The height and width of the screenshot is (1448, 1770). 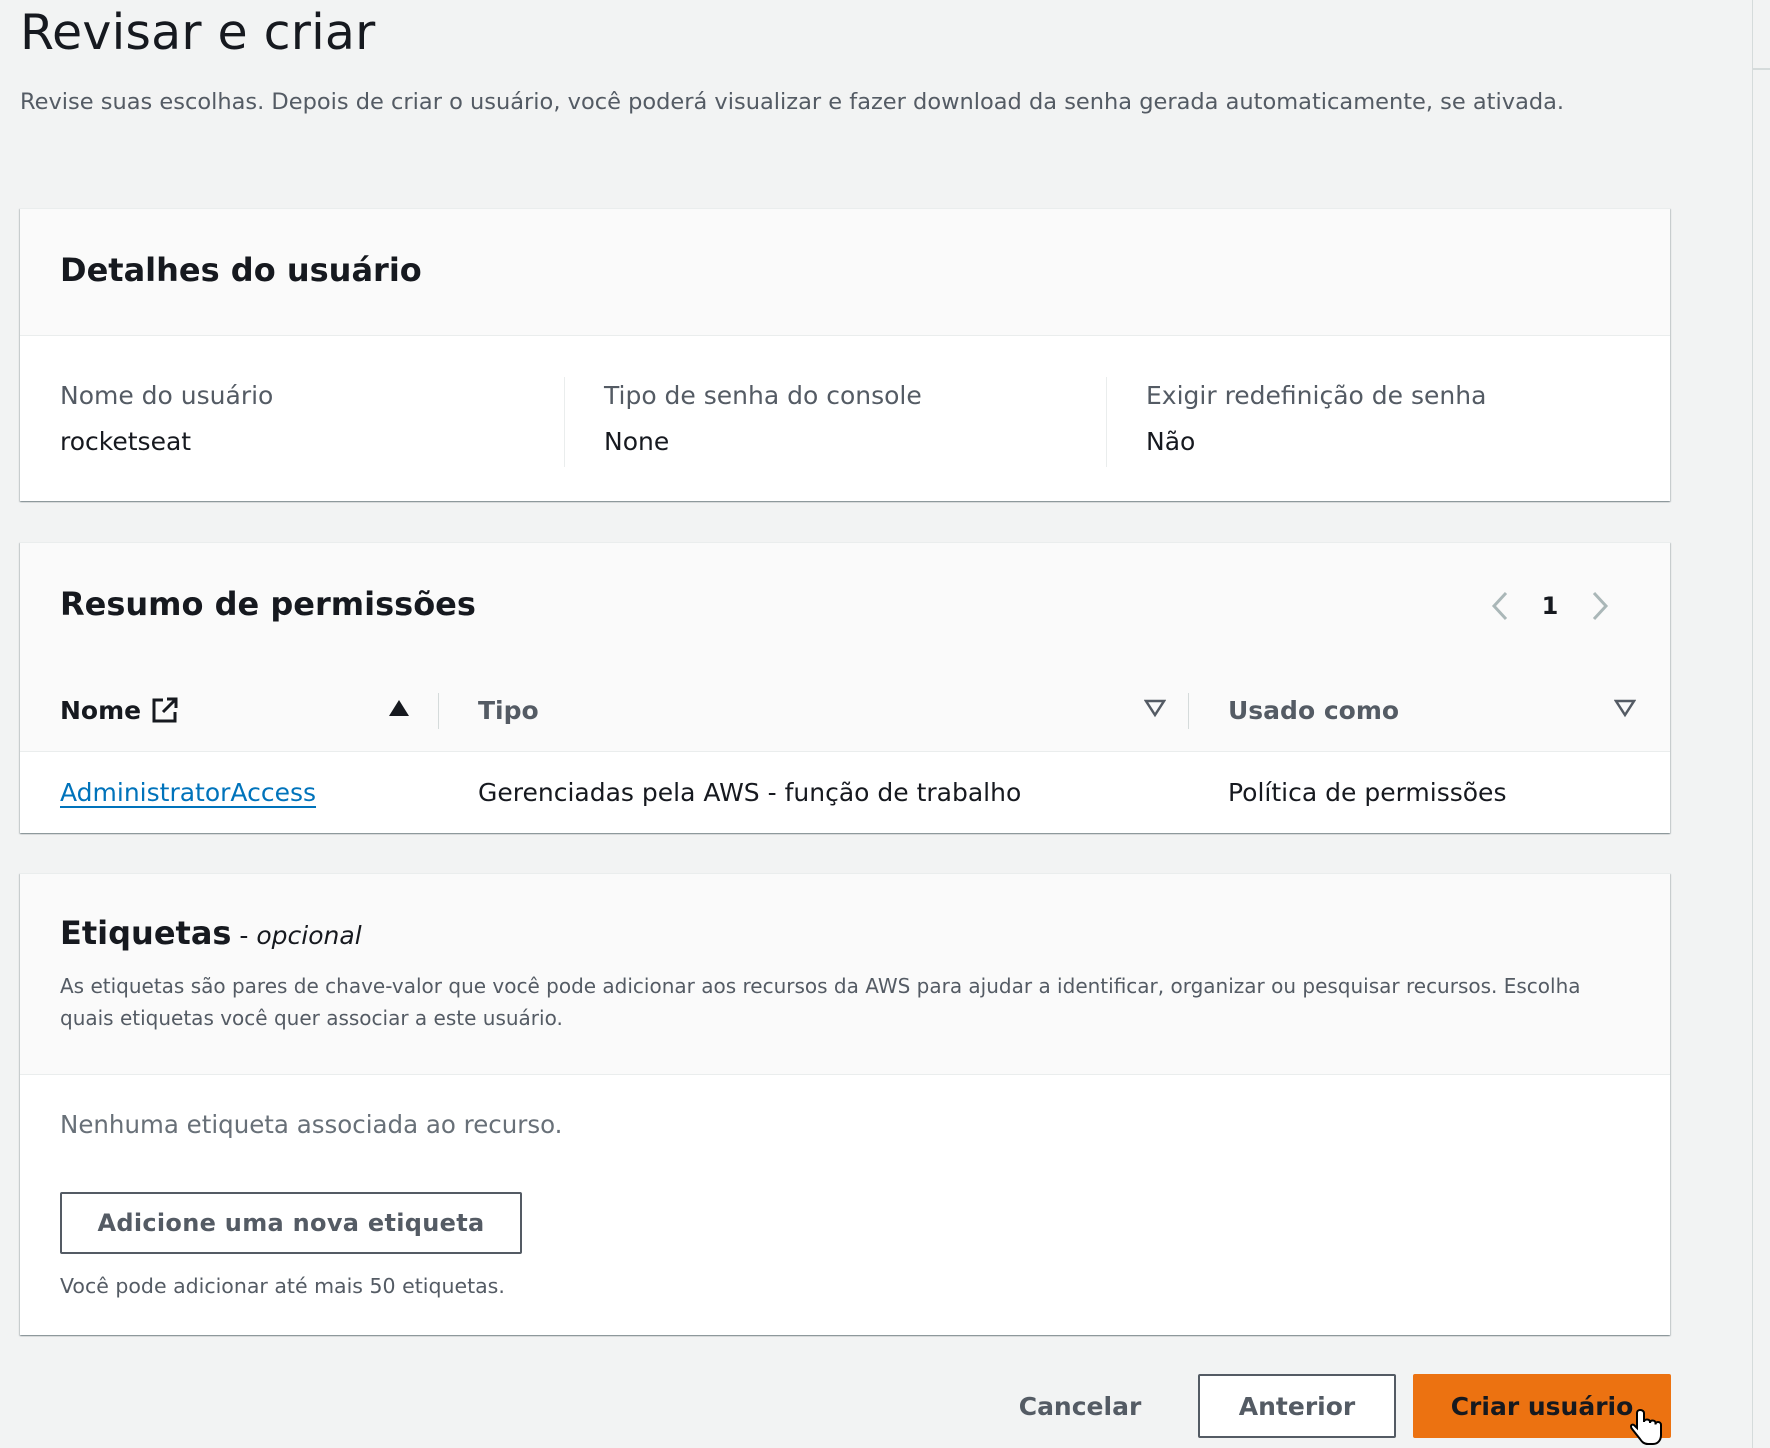 I want to click on field-password-type: Tipo de senha do console None, so click(x=789, y=418).